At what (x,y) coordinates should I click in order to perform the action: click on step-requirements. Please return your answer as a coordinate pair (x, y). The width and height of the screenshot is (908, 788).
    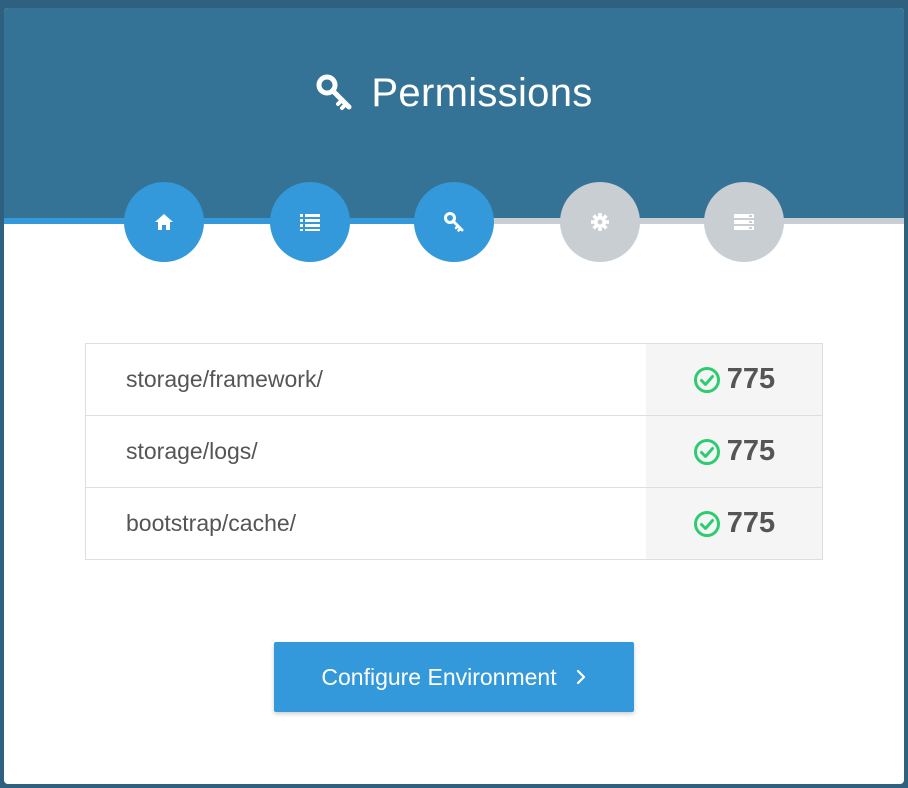
    Looking at the image, I should click on (310, 222).